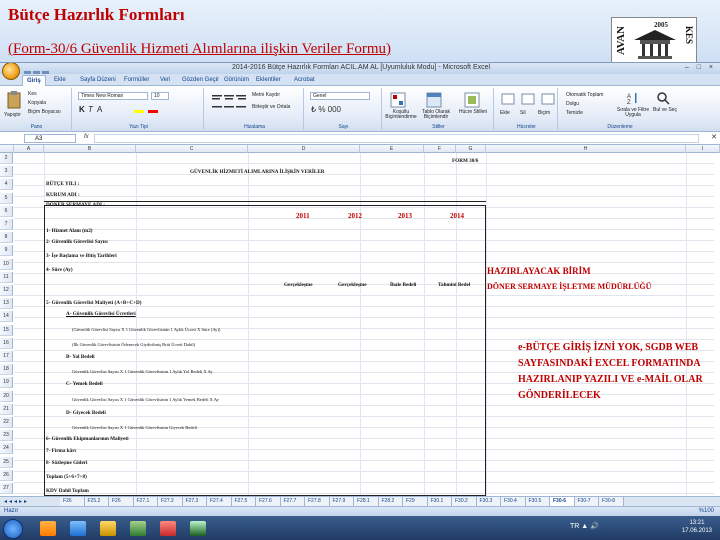 The height and width of the screenshot is (540, 720). Describe the element at coordinates (6, 422) in the screenshot. I see `row-header: 22` at that location.